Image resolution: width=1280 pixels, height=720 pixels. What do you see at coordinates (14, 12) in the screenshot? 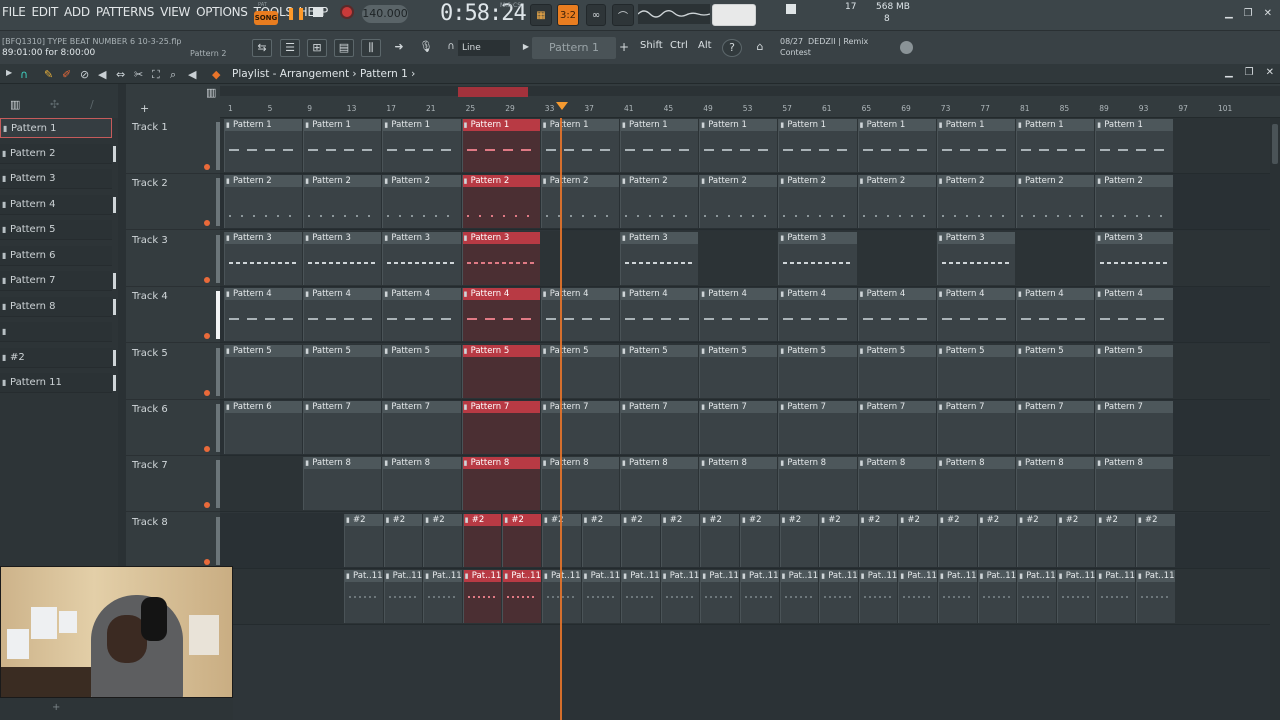
I see `menu-file: FILE` at bounding box center [14, 12].